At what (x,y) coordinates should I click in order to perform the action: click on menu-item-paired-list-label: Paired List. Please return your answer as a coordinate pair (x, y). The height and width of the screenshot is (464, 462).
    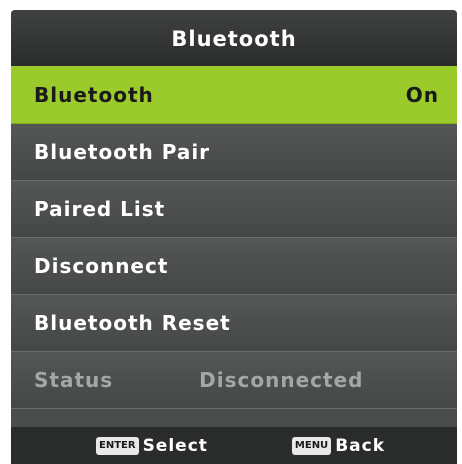
    Looking at the image, I should click on (100, 209).